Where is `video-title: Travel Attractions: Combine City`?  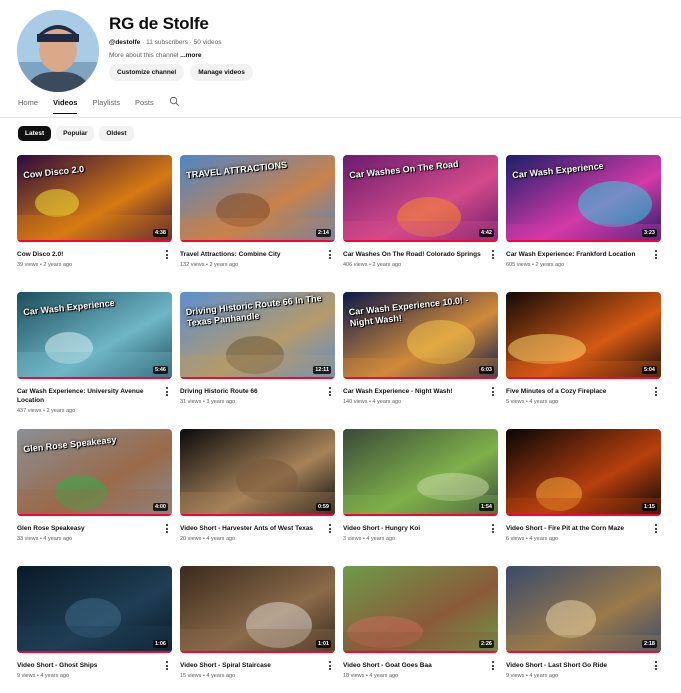
video-title: Travel Attractions: Combine City is located at coordinates (257, 254).